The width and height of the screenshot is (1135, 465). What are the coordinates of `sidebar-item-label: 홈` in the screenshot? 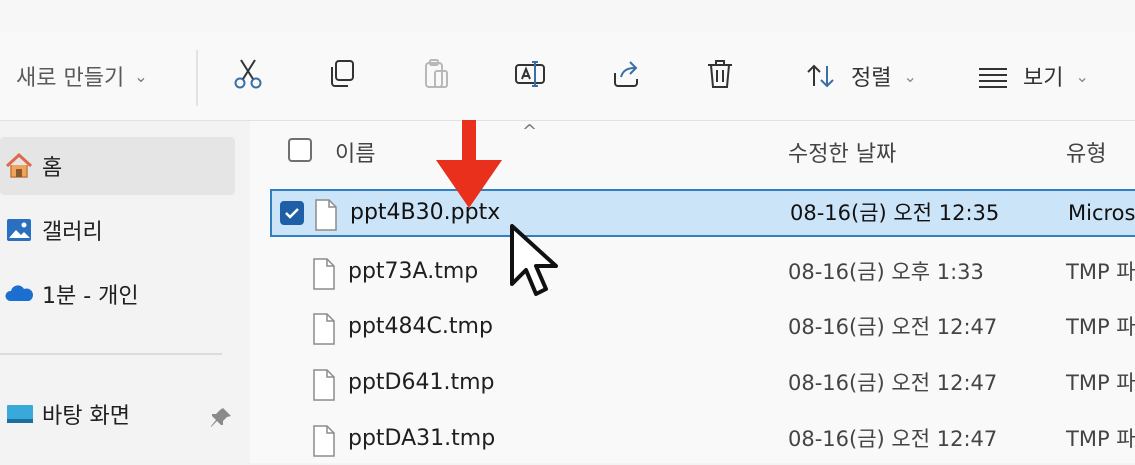 It's located at (52, 168).